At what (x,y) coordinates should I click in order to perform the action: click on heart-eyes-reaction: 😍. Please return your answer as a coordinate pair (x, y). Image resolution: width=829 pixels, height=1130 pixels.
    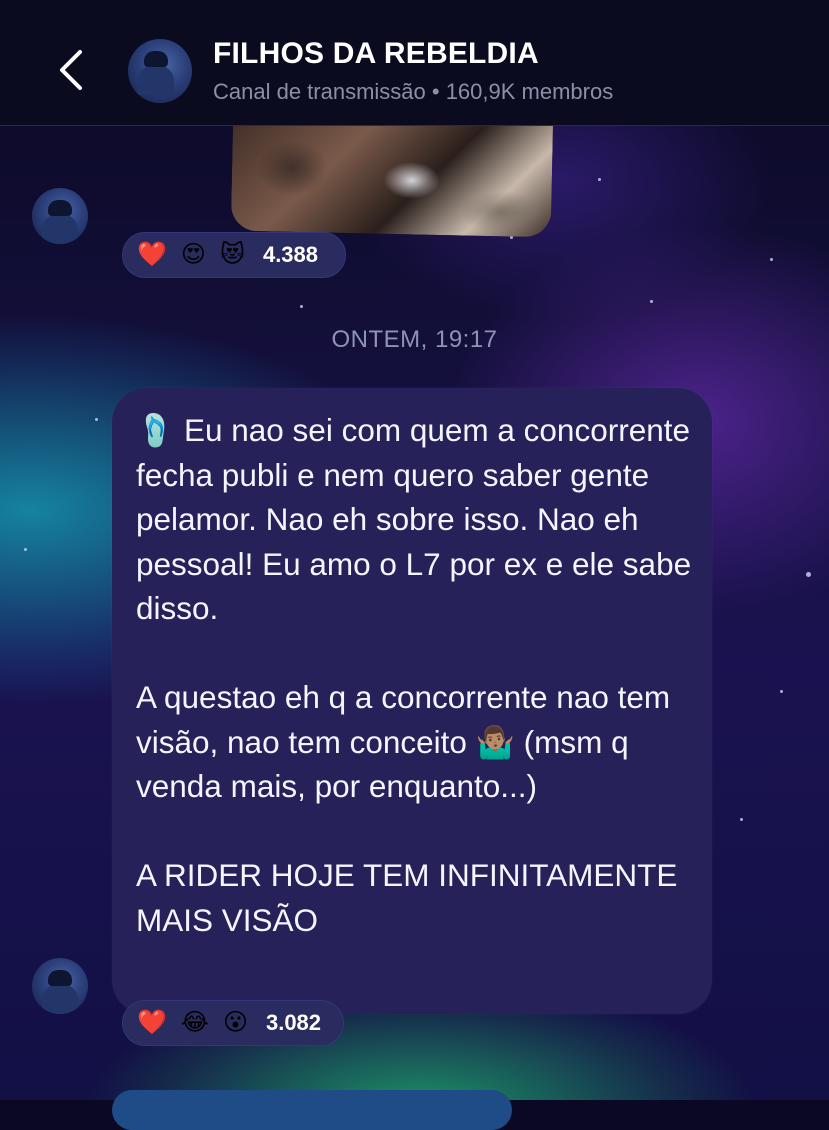
    Looking at the image, I should click on (193, 255).